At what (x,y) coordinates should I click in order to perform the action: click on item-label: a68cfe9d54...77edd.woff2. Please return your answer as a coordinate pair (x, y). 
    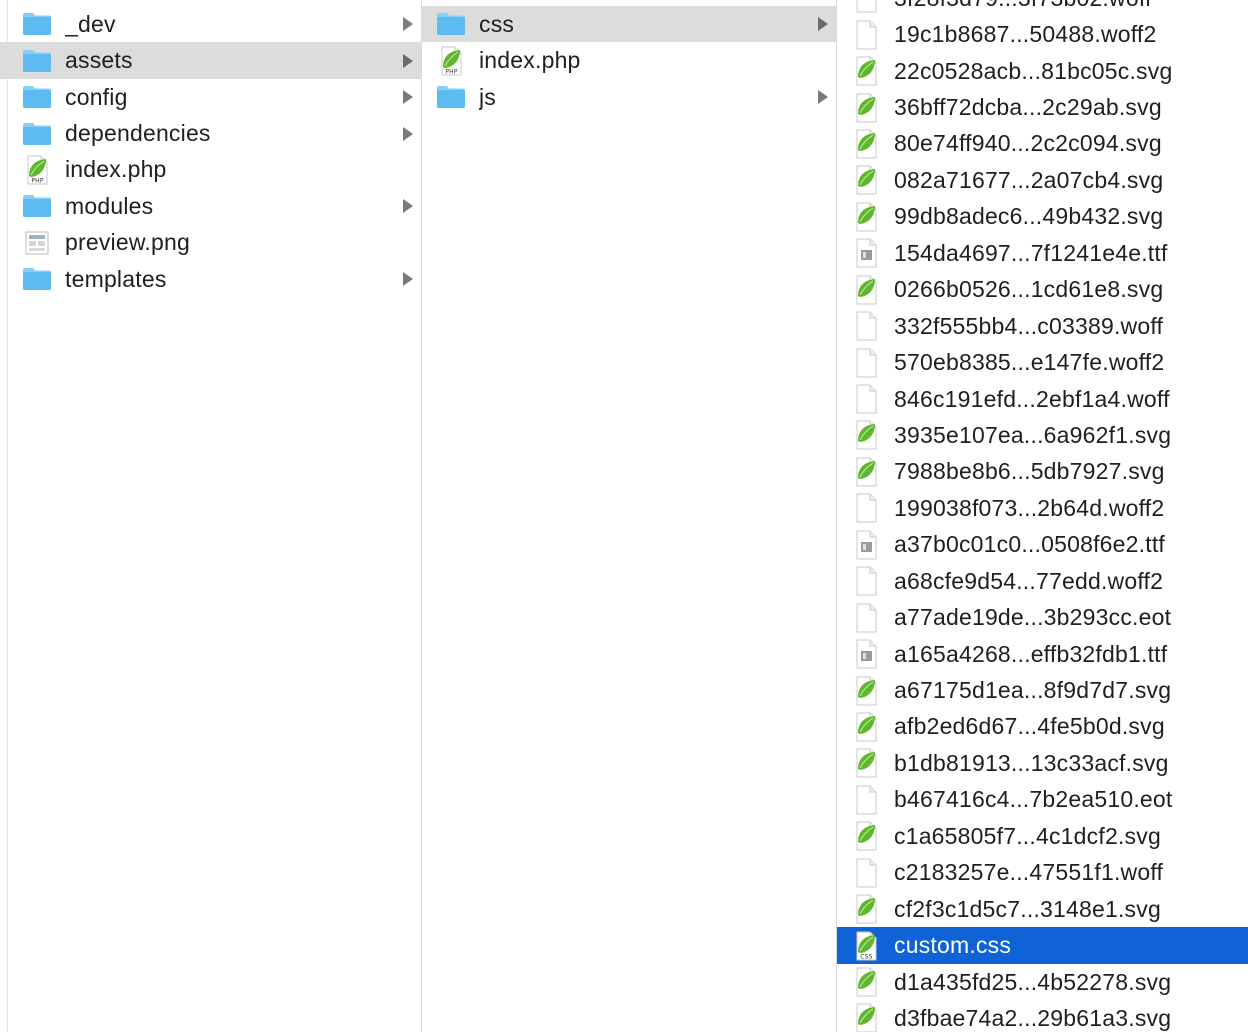
    Looking at the image, I should click on (1029, 580).